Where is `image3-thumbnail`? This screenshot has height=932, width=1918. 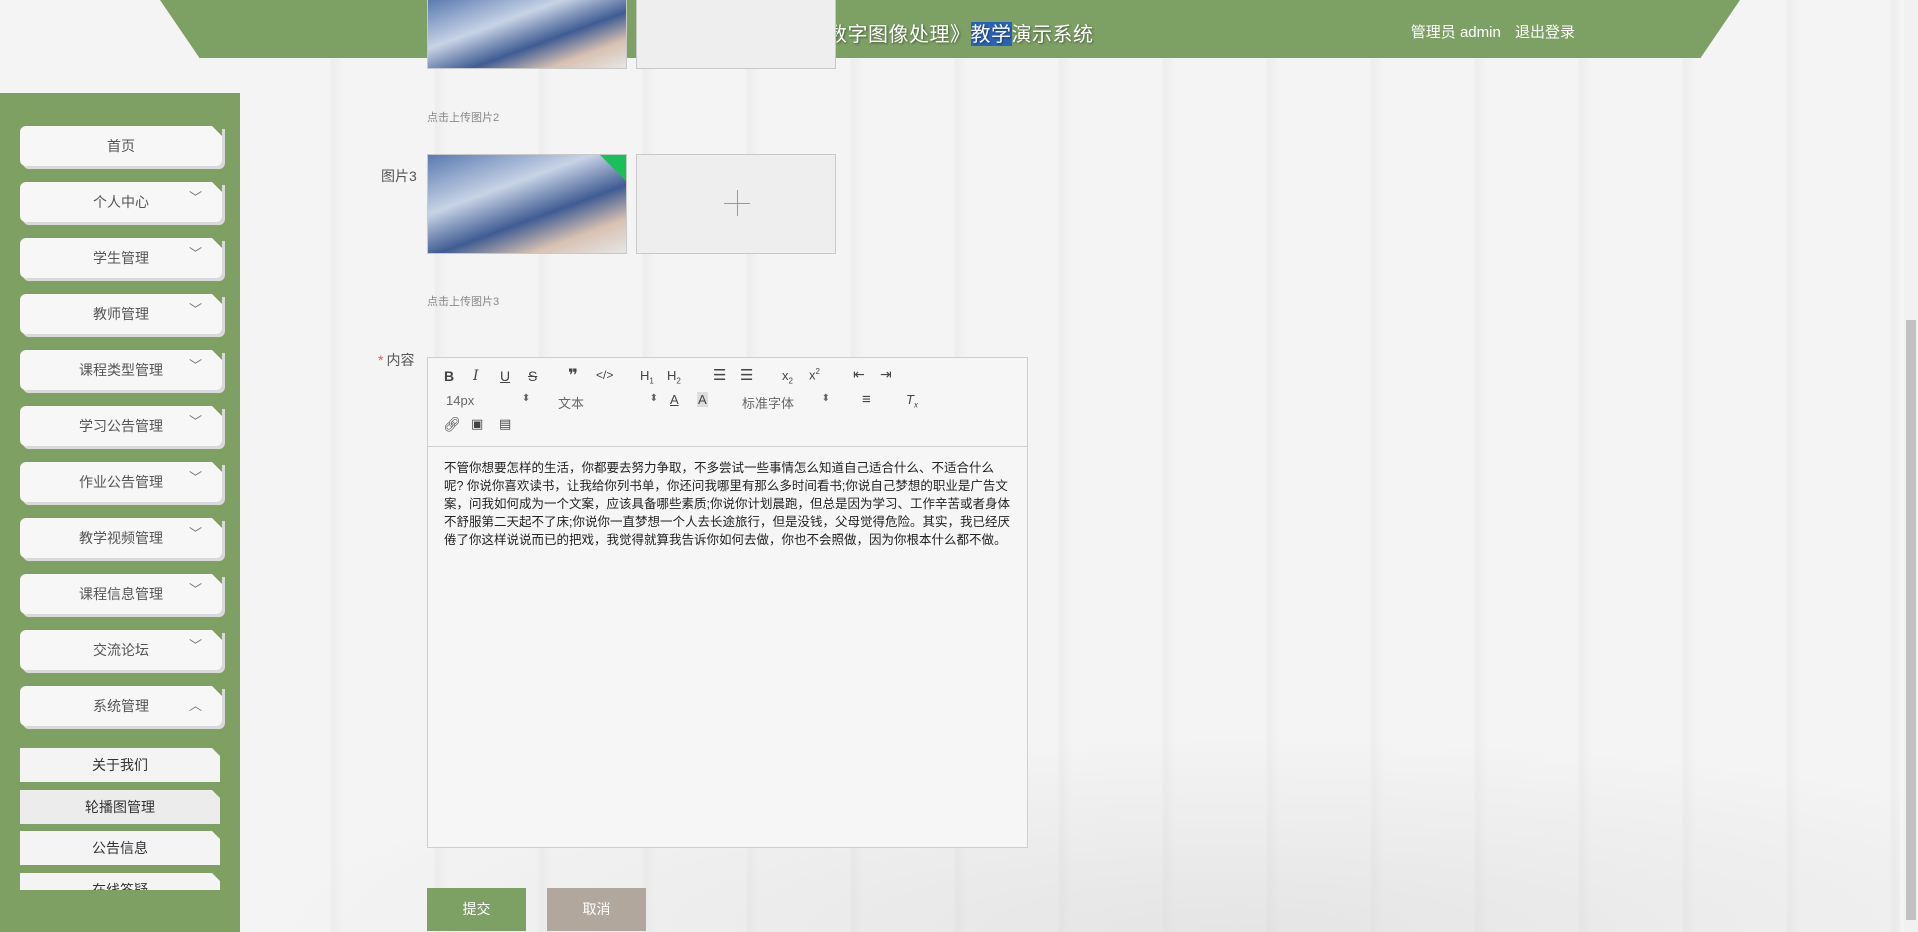
image3-thumbnail is located at coordinates (527, 204).